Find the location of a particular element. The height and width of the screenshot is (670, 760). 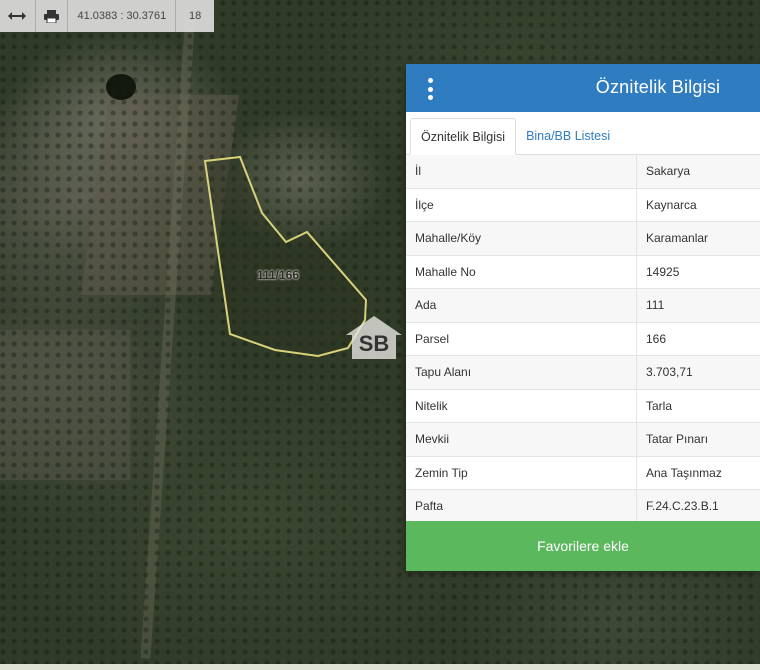

tab-attribute-info: Öznitelik Bilgisi is located at coordinates (463, 136).